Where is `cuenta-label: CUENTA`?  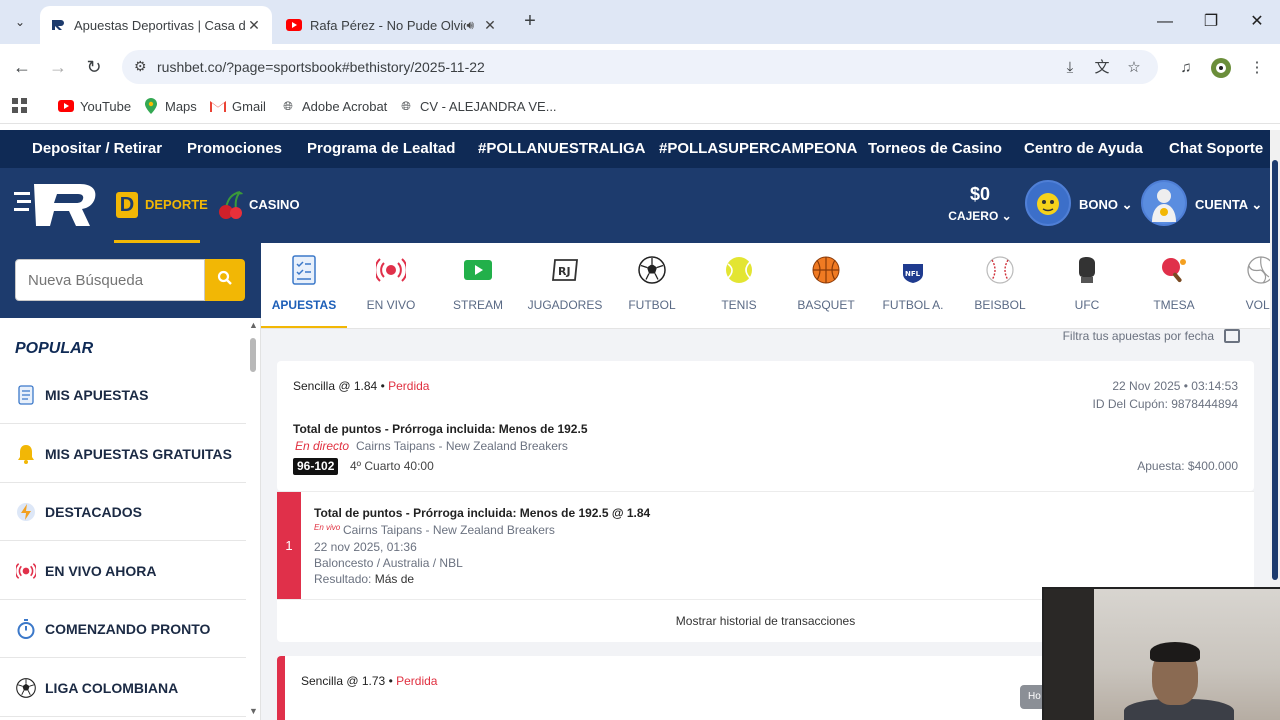
cuenta-label: CUENTA is located at coordinates (1221, 204).